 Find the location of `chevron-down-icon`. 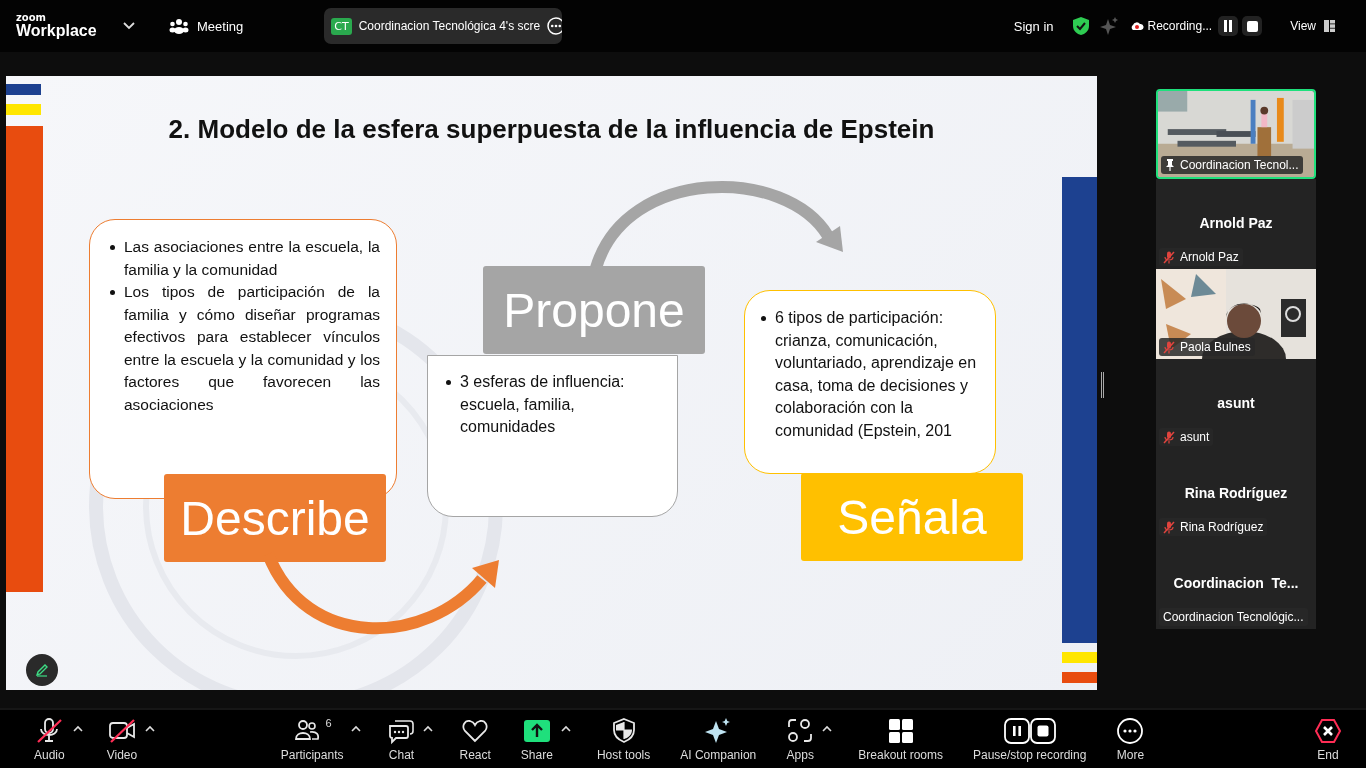

chevron-down-icon is located at coordinates (129, 26).